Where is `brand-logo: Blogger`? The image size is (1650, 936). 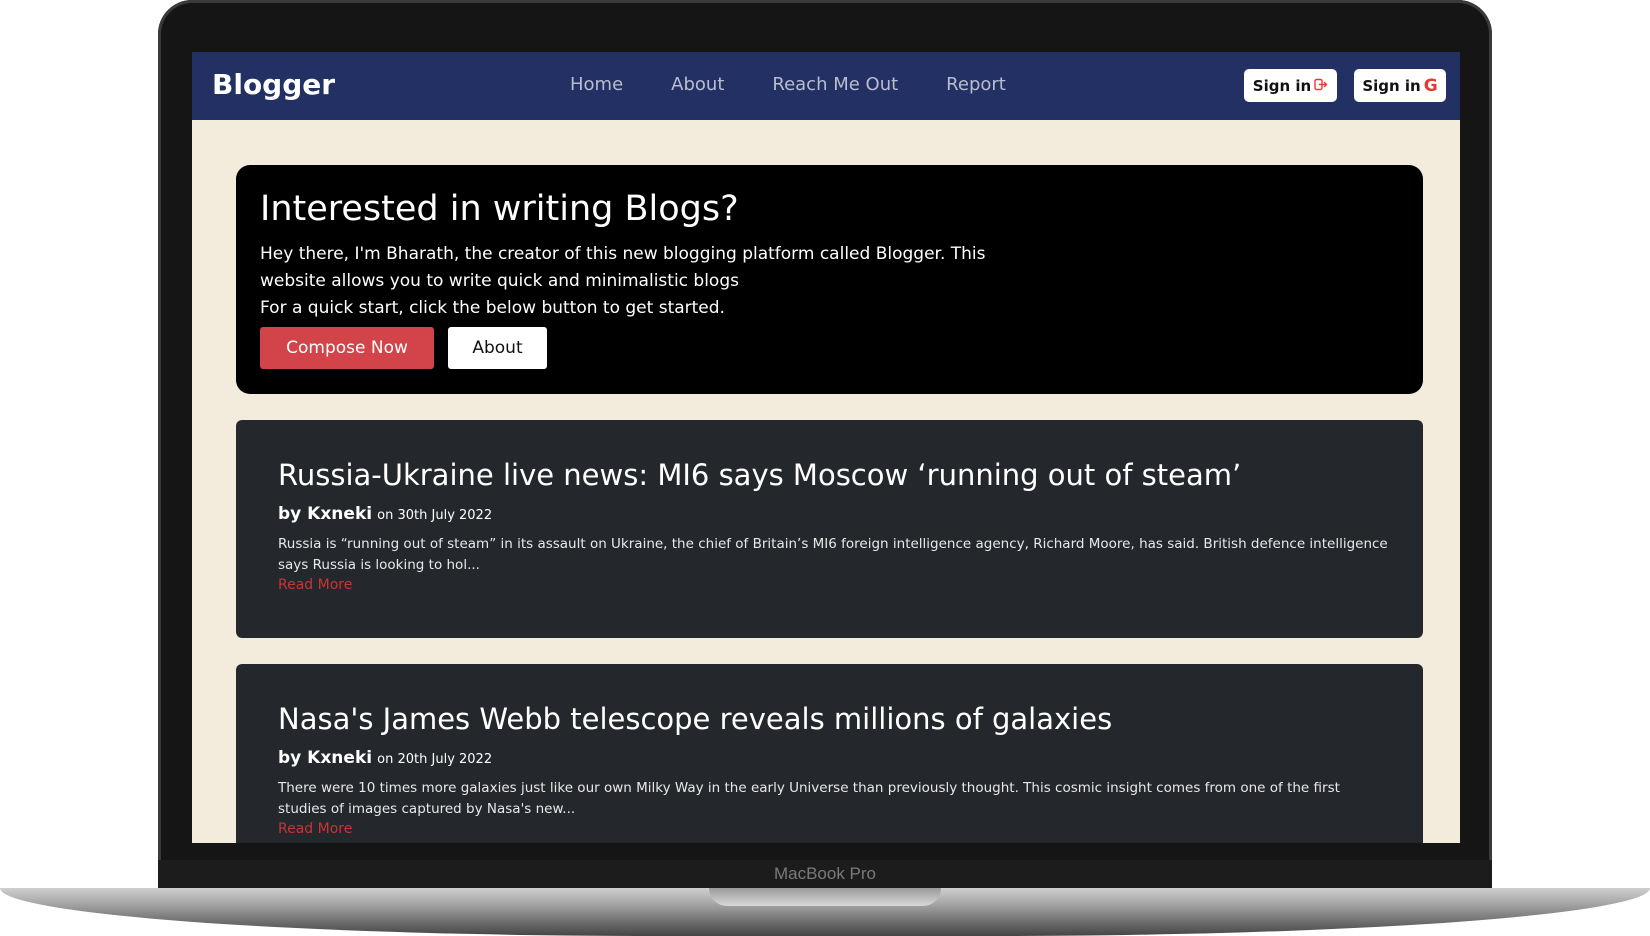 brand-logo: Blogger is located at coordinates (273, 84).